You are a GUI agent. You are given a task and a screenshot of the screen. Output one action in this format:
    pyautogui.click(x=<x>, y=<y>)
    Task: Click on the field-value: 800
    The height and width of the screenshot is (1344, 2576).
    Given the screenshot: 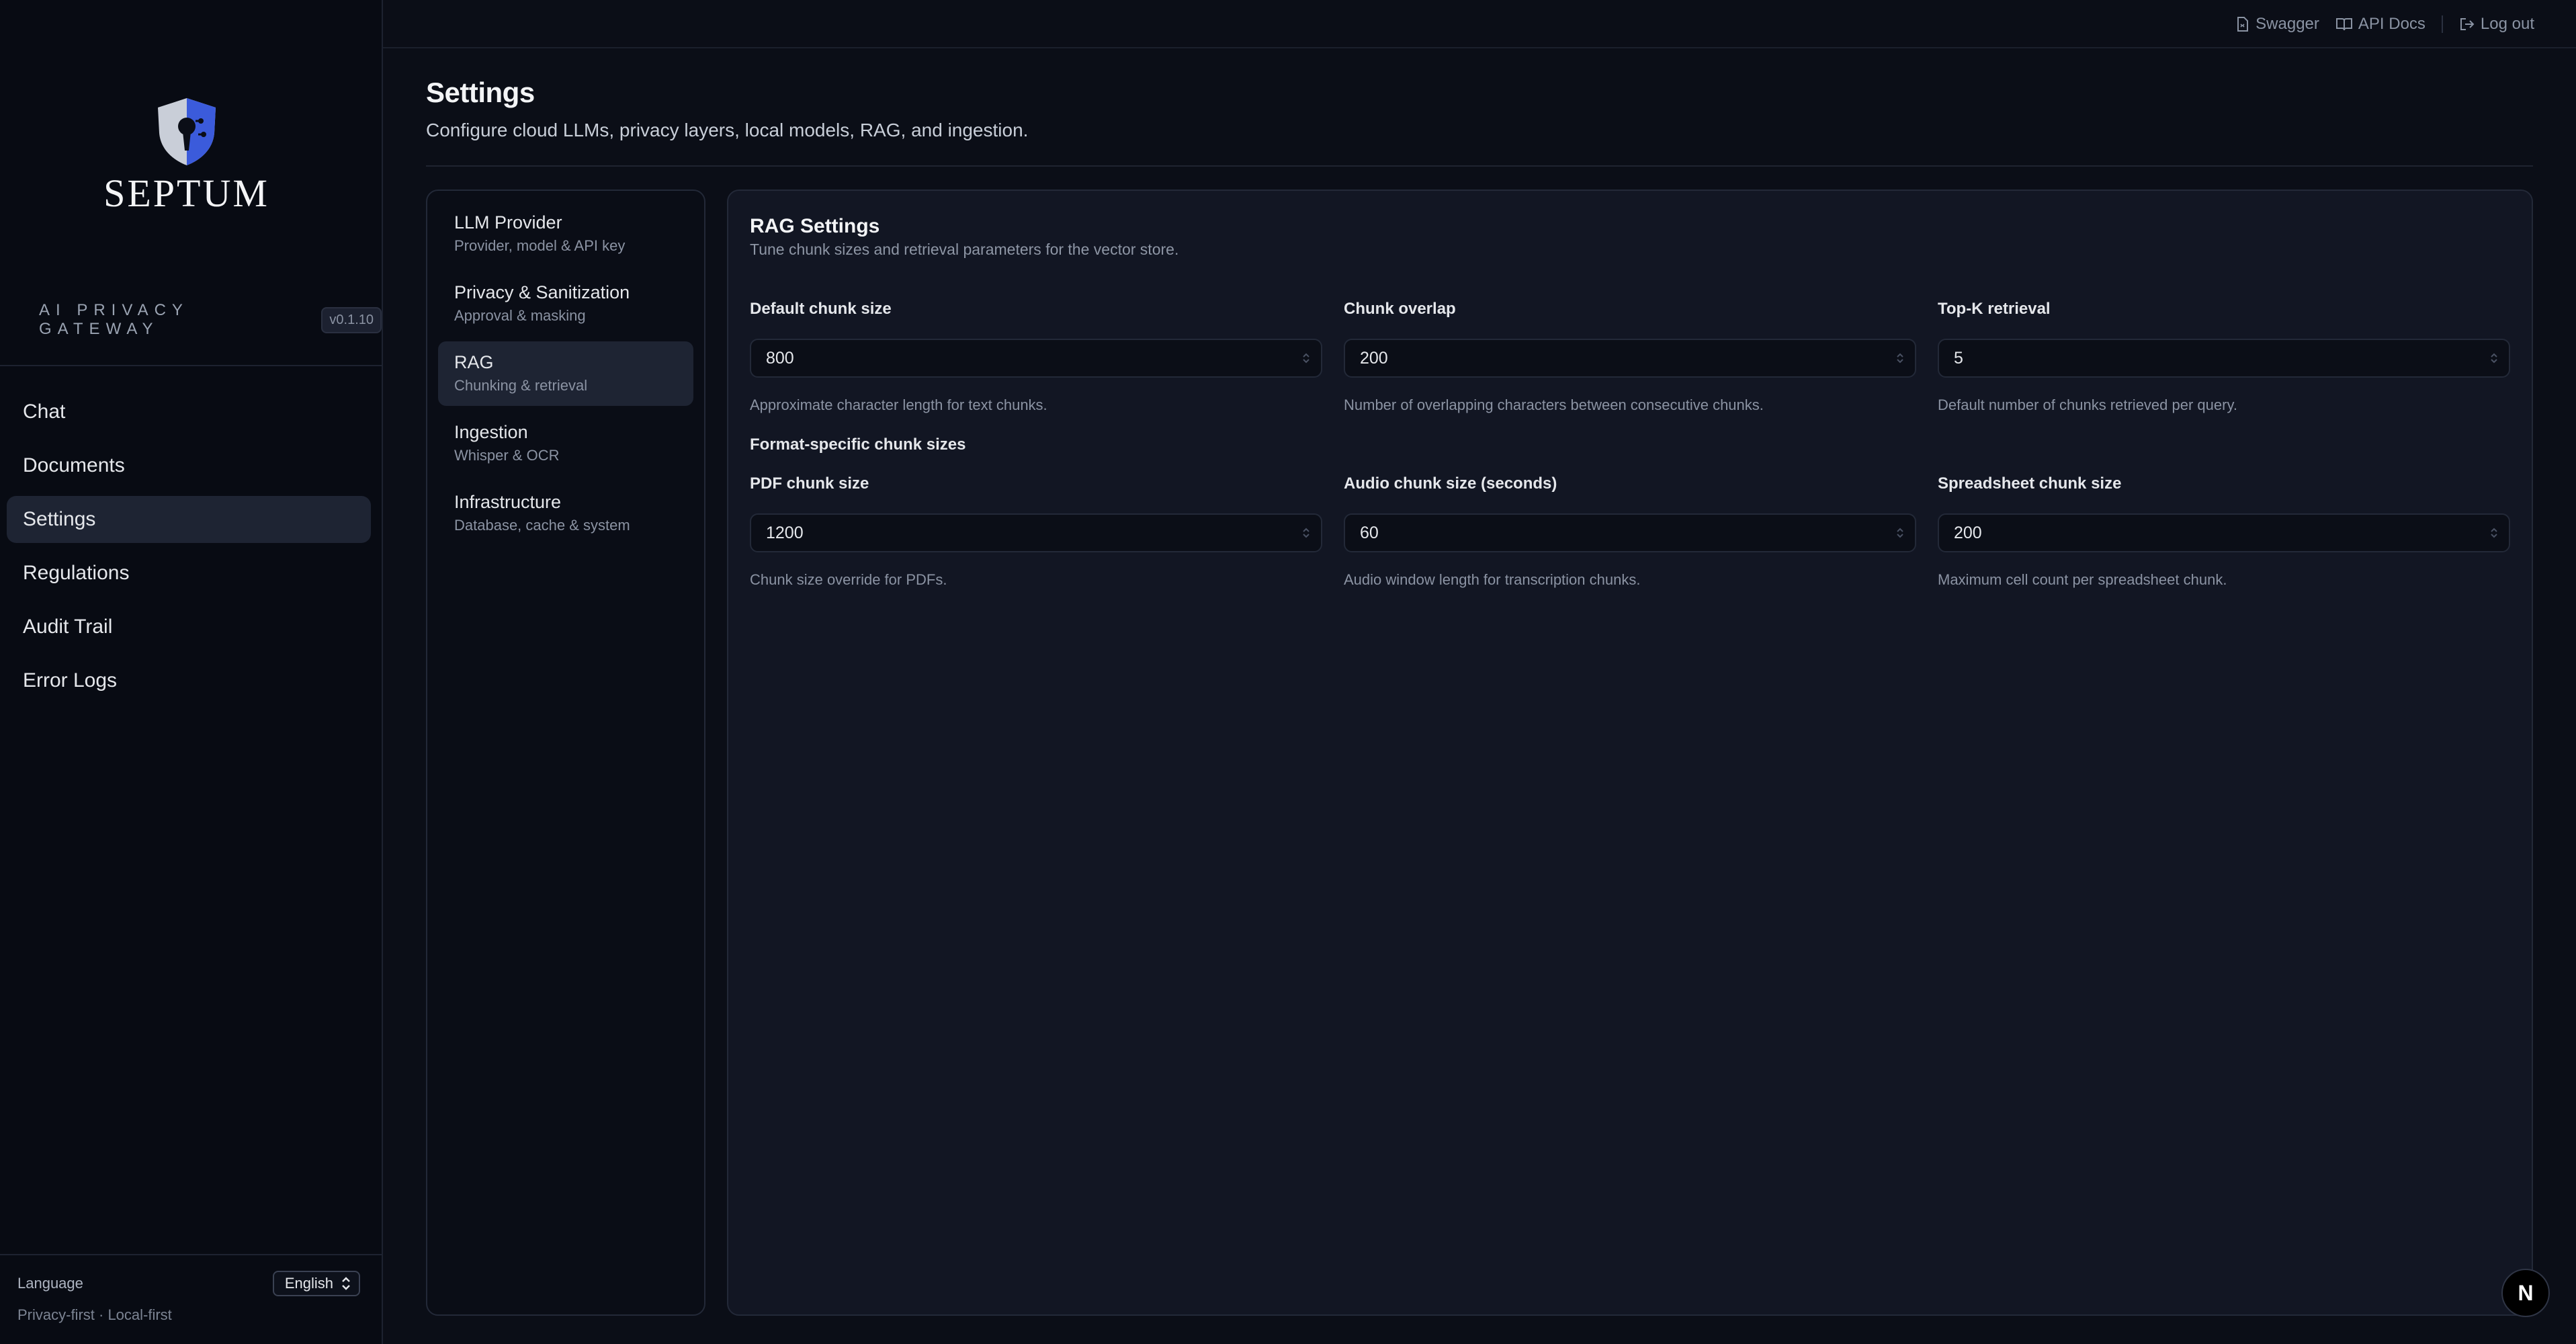 What is the action you would take?
    pyautogui.click(x=780, y=358)
    